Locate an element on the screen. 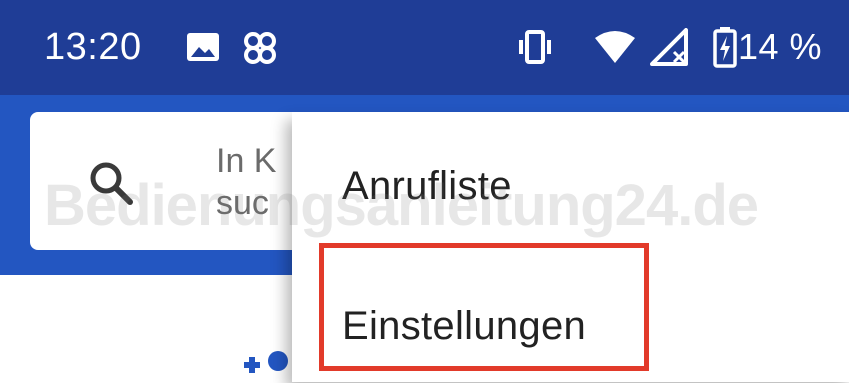  add-contact-icon is located at coordinates (266, 366).